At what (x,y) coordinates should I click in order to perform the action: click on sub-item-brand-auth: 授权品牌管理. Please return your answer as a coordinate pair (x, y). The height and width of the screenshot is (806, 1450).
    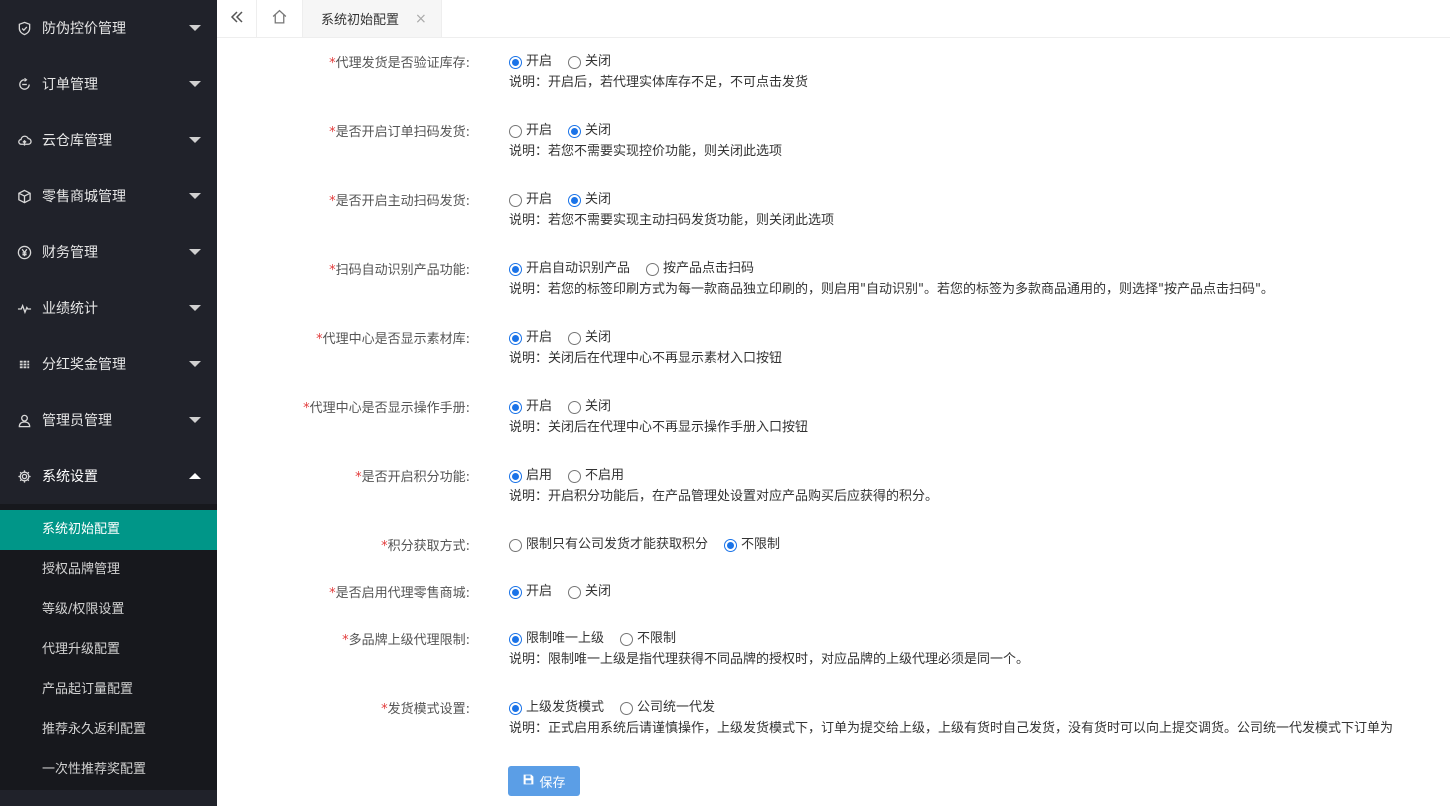
    Looking at the image, I should click on (108, 570).